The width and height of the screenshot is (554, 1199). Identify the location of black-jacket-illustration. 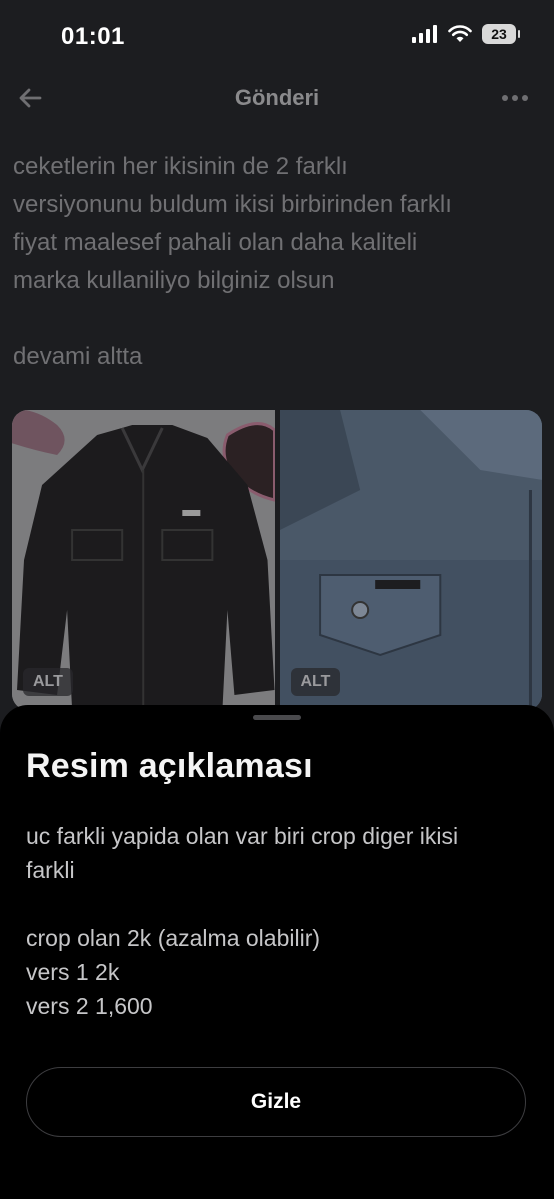
(143, 560).